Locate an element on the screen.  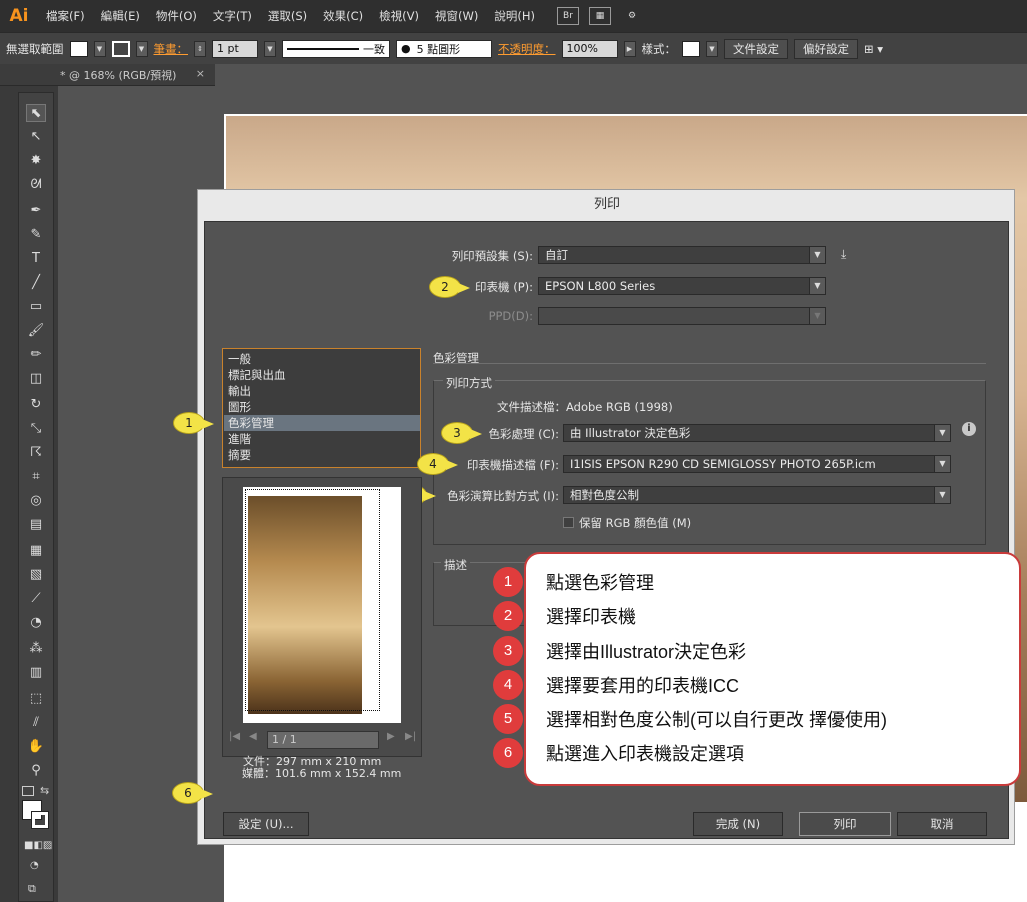
menu-file: 檔案(F) is located at coordinates (65, 16).